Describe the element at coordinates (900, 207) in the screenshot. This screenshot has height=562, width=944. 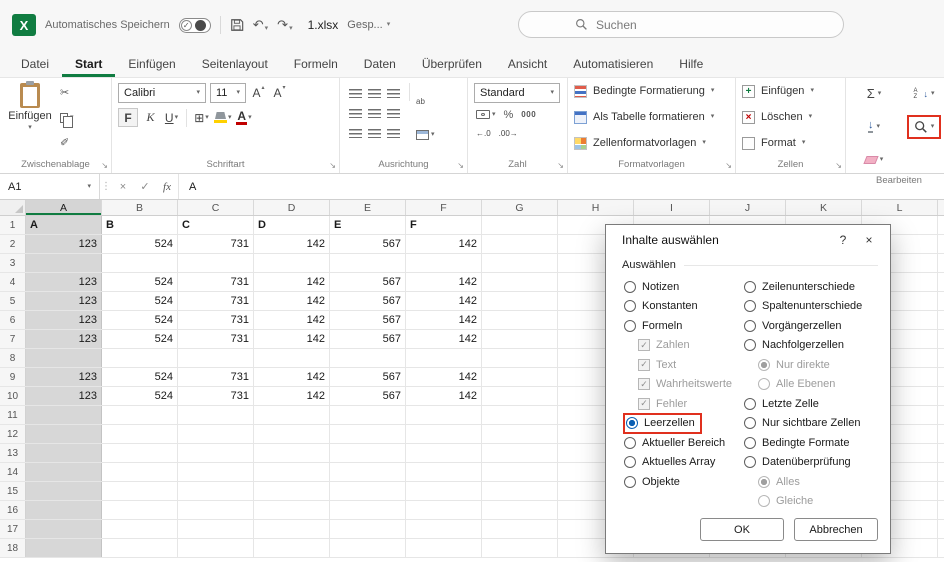
I see `column-header-l: L` at that location.